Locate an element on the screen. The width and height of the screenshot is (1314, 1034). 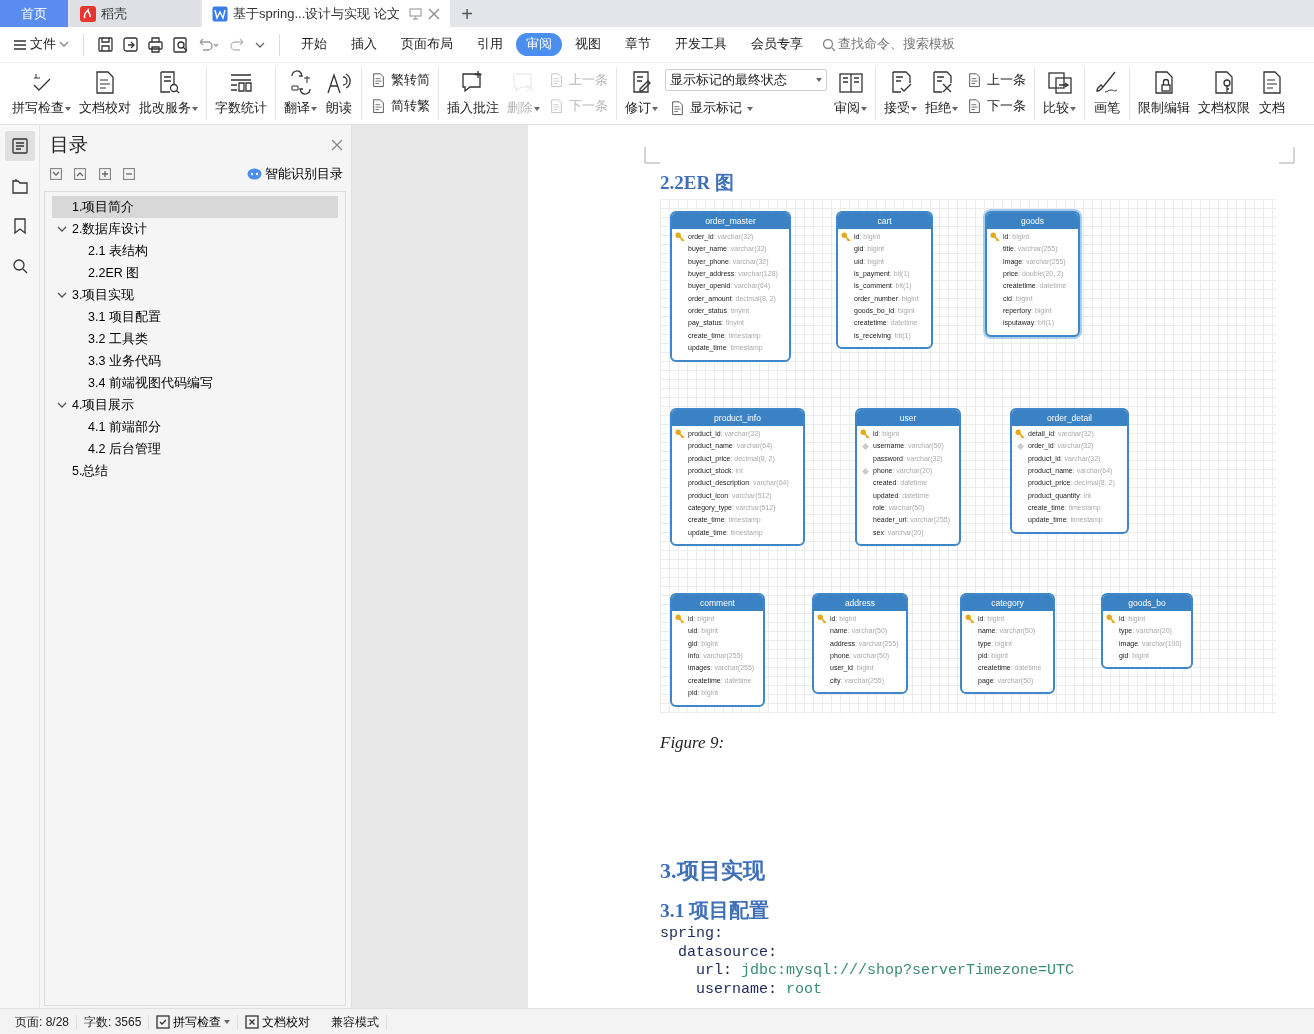
toc-item: 2.1 表结构 is located at coordinates (195, 251).